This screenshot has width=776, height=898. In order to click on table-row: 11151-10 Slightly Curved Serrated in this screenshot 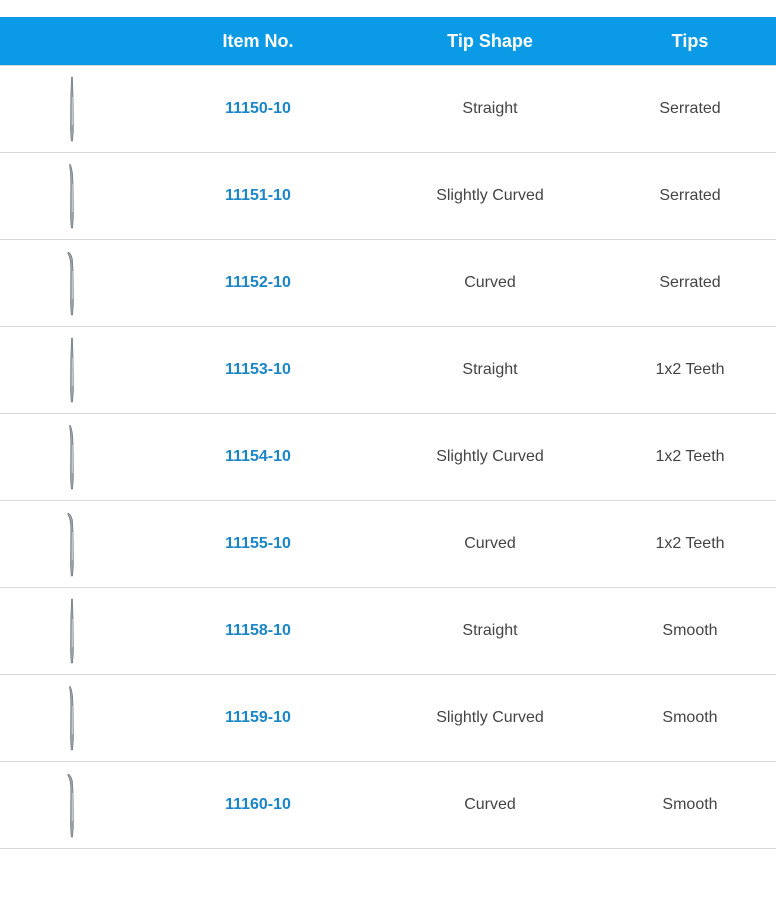, I will do `click(388, 196)`.